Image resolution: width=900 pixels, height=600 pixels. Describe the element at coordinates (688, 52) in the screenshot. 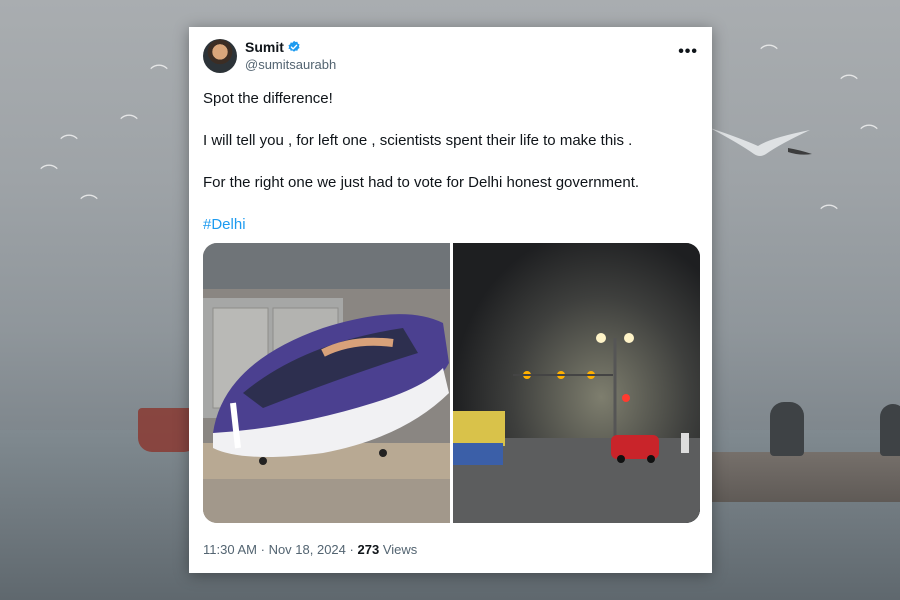

I see `more-icon: •••` at that location.